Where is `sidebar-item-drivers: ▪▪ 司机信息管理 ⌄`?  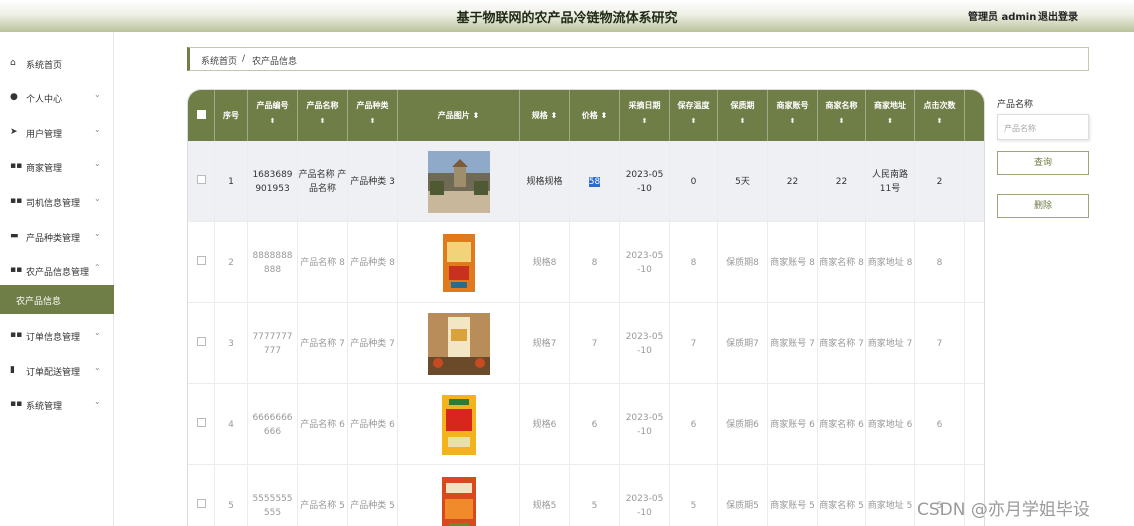
sidebar-item-drivers: ▪▪ 司机信息管理 ⌄ is located at coordinates (57, 202).